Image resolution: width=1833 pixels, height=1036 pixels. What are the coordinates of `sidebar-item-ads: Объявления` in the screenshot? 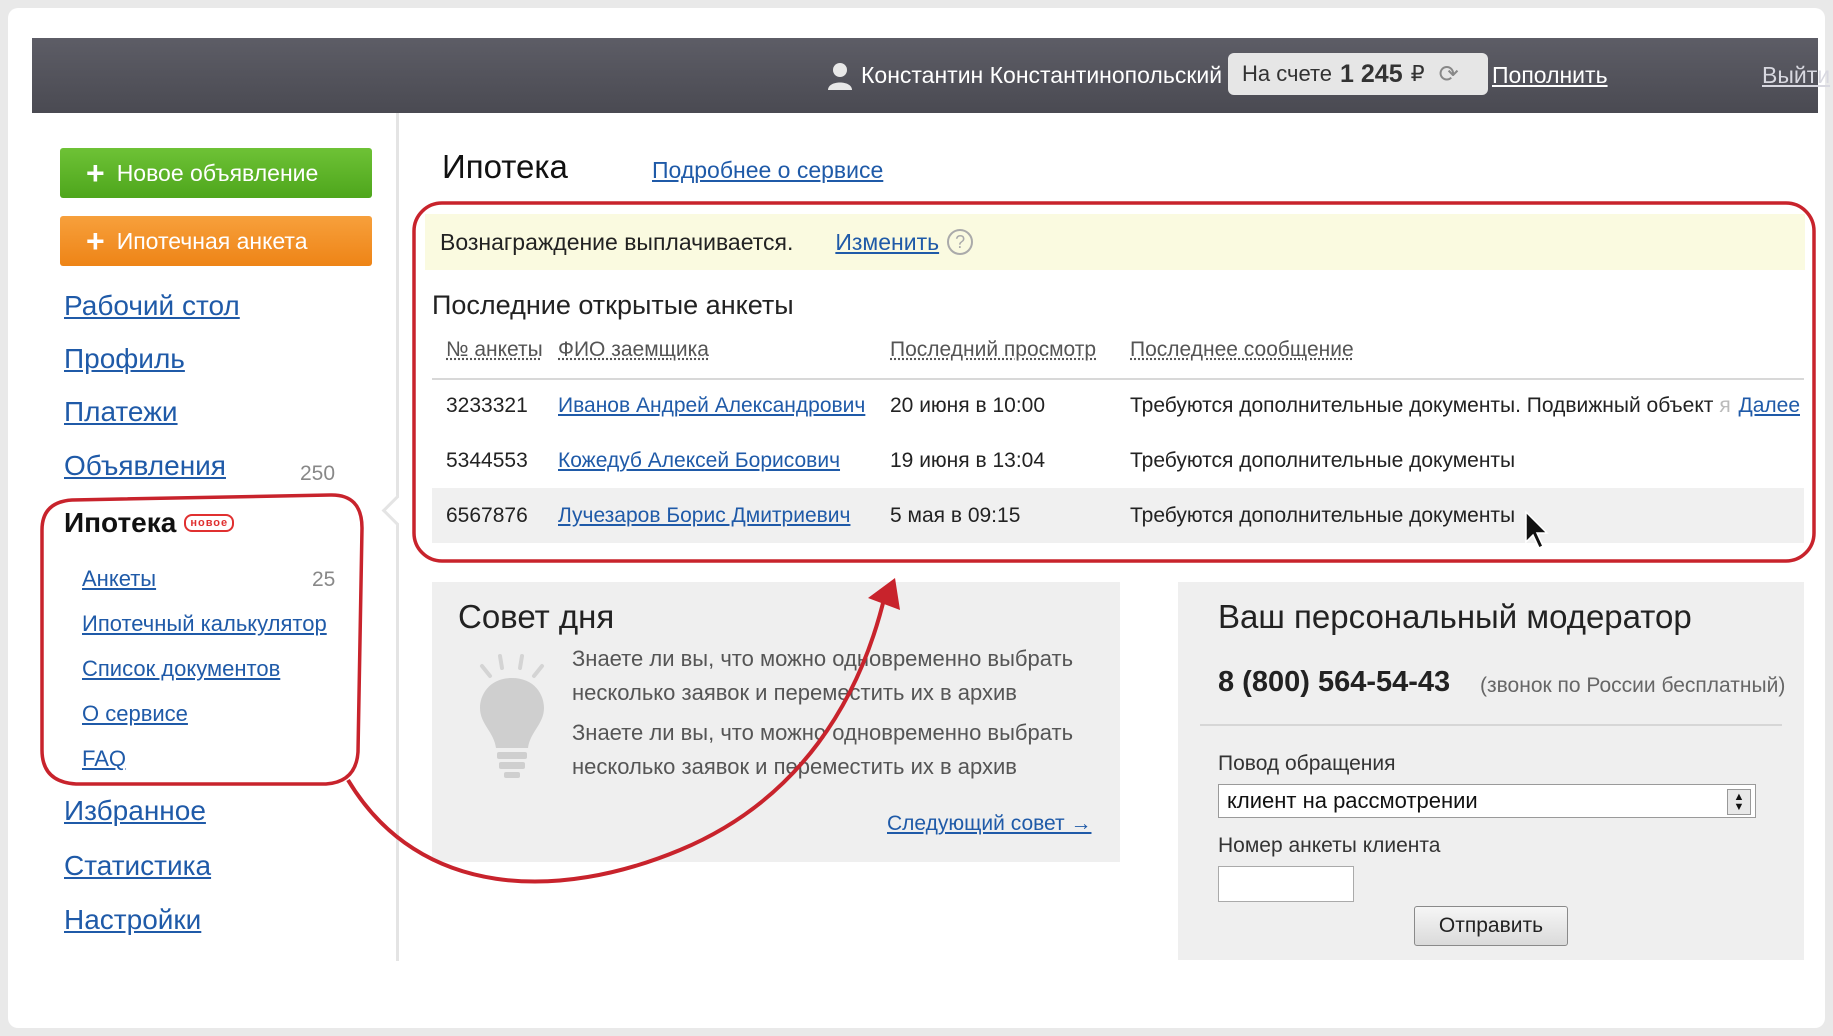 It's located at (145, 466).